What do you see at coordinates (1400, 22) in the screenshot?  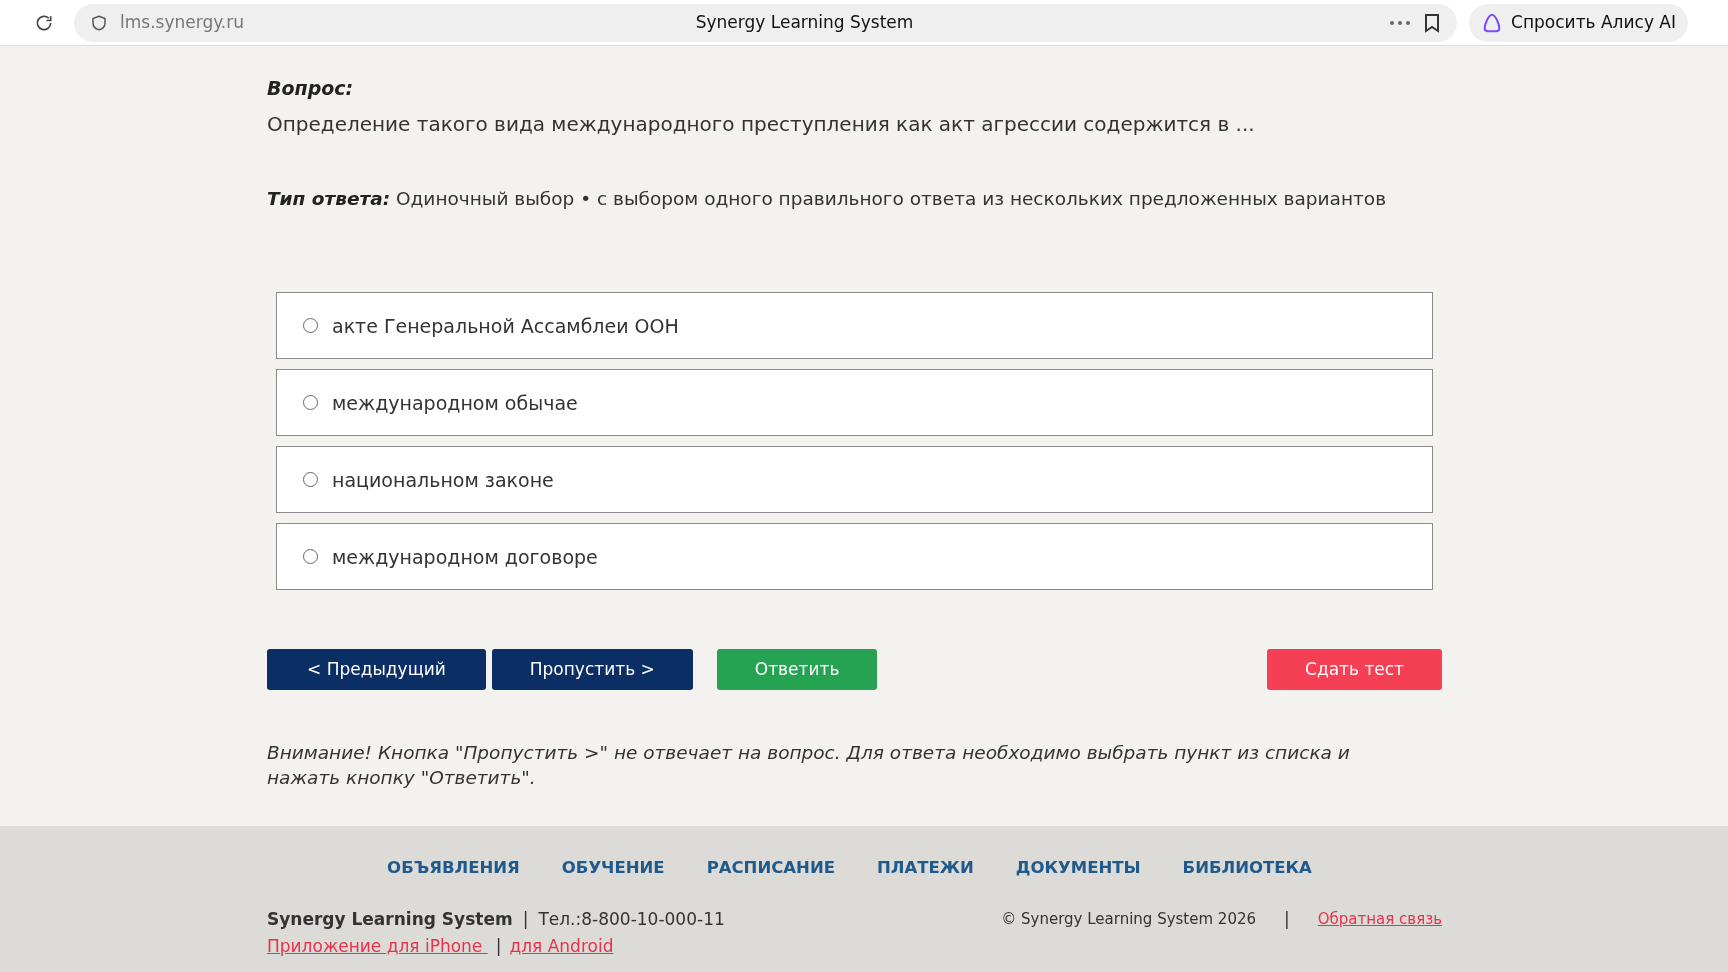 I see `more-icon` at bounding box center [1400, 22].